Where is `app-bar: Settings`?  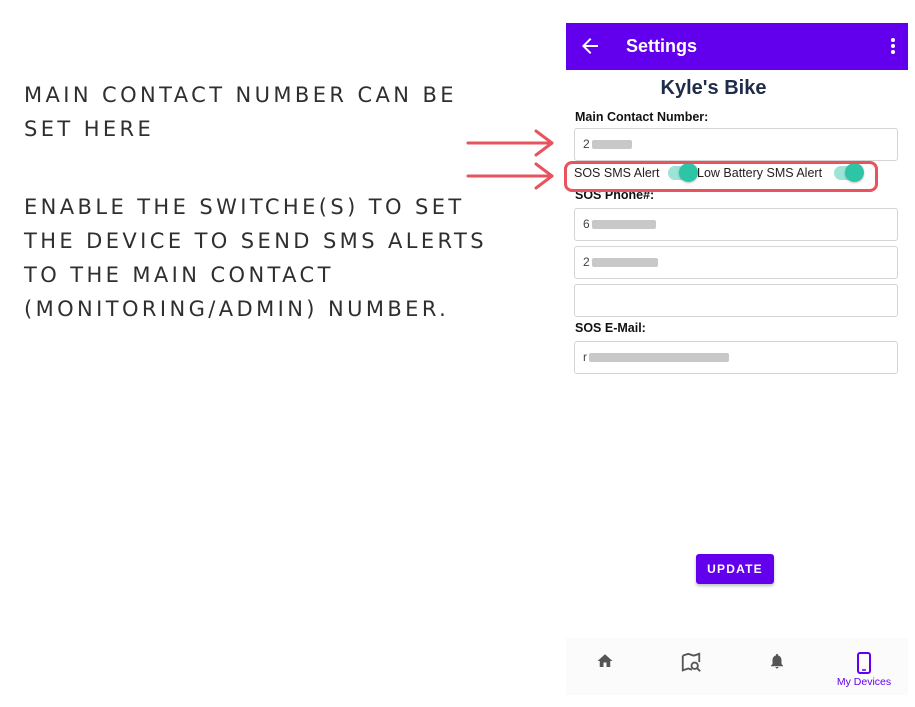
app-bar: Settings is located at coordinates (737, 46).